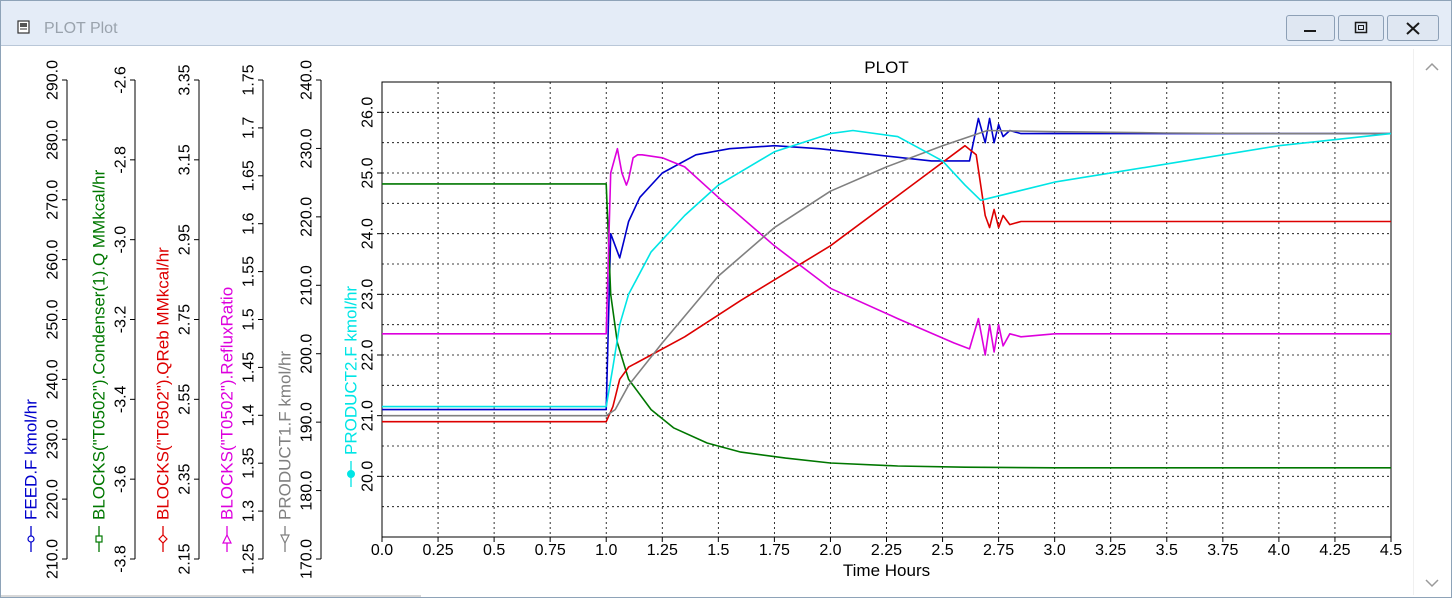 Image resolution: width=1452 pixels, height=598 pixels. I want to click on axis-tick-label: 22.0, so click(368, 354).